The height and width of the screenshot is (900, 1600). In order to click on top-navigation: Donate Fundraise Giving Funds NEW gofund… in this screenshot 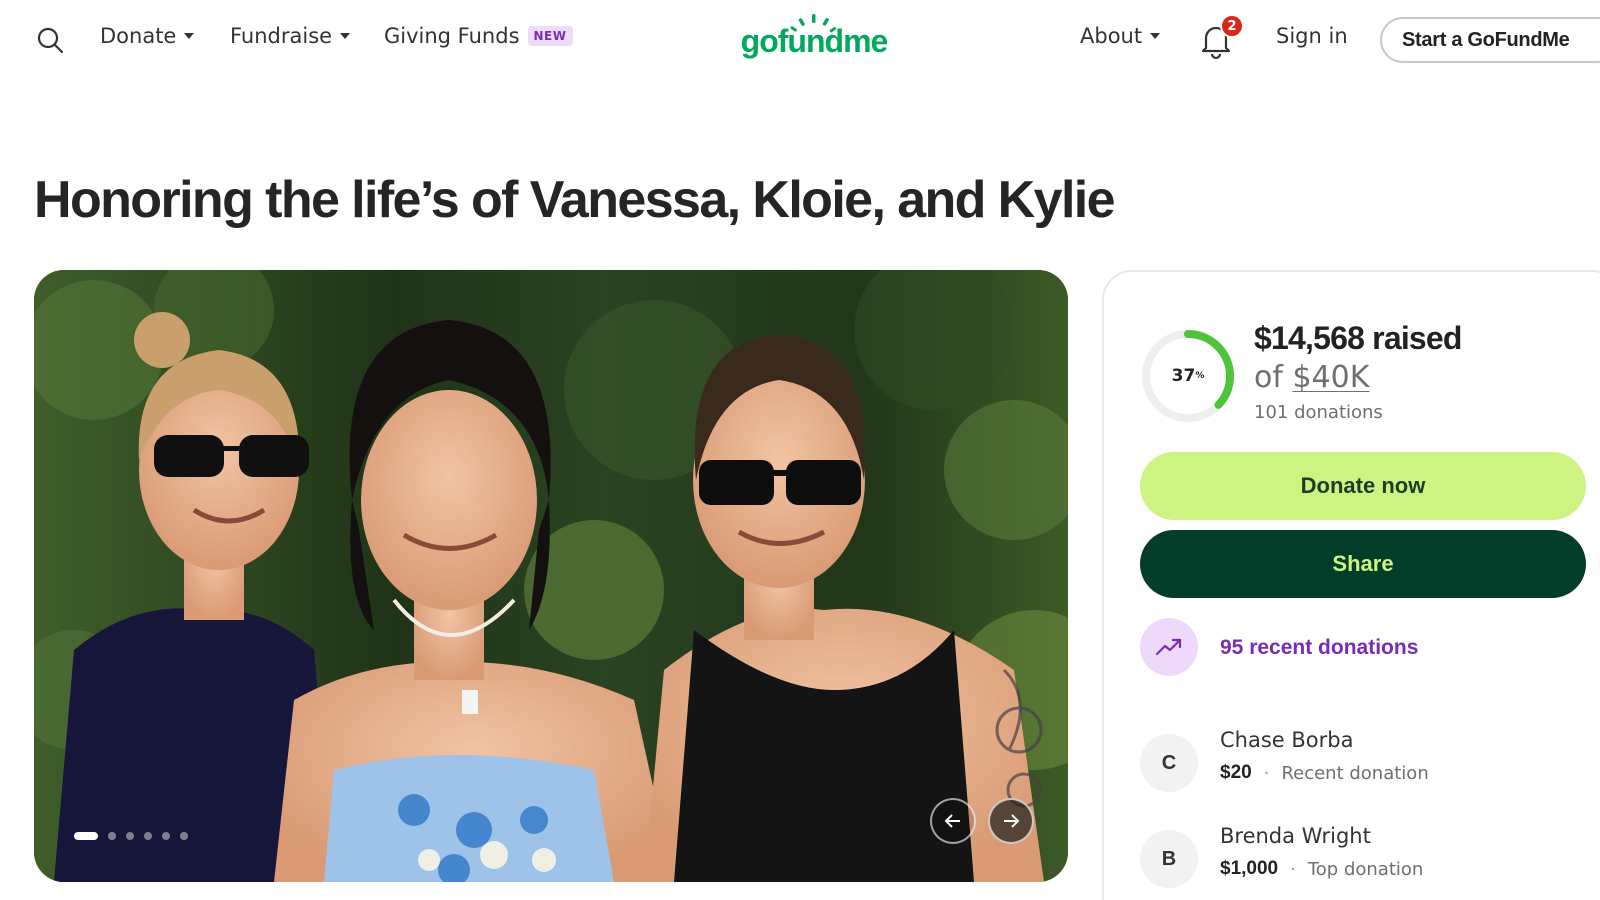, I will do `click(800, 40)`.